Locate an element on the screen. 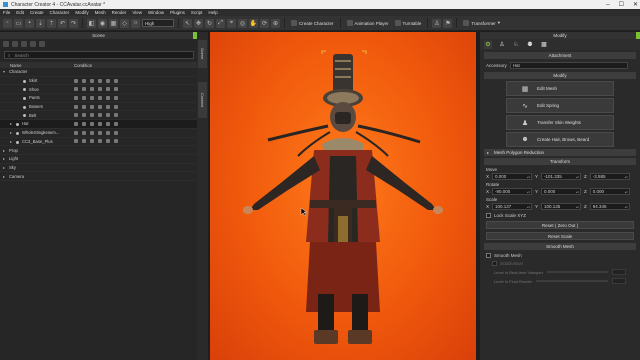 The image size is (640, 360). tab-scene: Scene is located at coordinates (202, 54).